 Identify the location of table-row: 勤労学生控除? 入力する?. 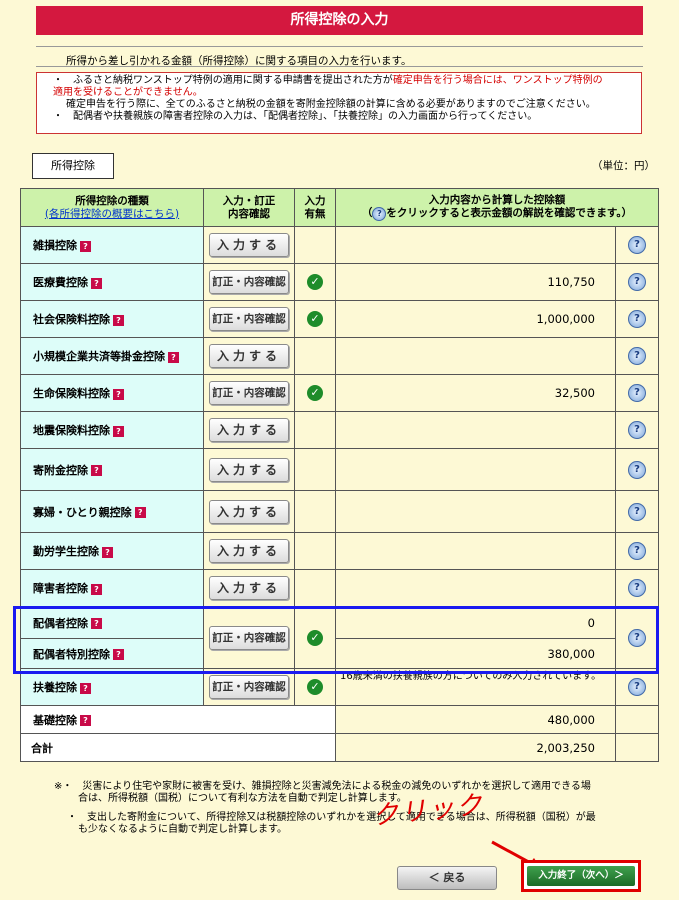
(340, 551).